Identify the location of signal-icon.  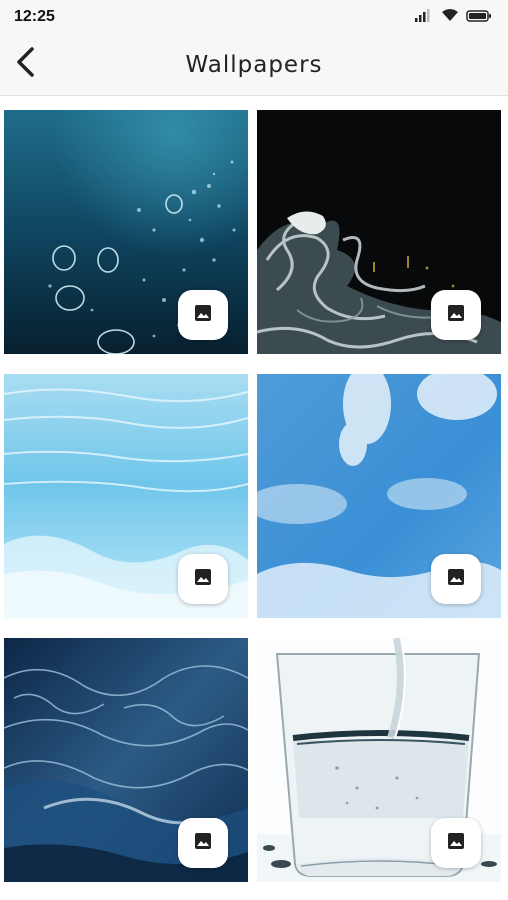
(424, 17).